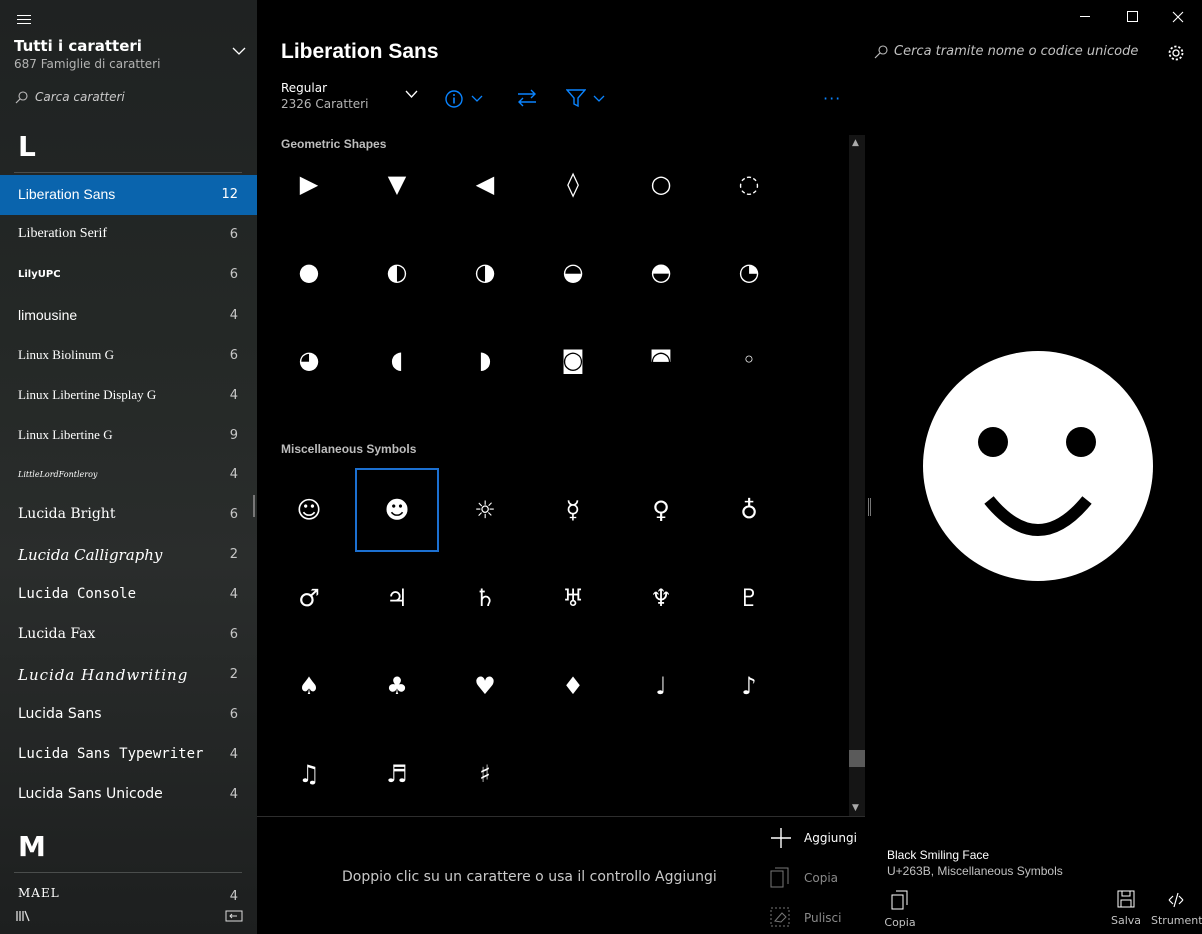  I want to click on glyph-cell: ♣, so click(397, 686).